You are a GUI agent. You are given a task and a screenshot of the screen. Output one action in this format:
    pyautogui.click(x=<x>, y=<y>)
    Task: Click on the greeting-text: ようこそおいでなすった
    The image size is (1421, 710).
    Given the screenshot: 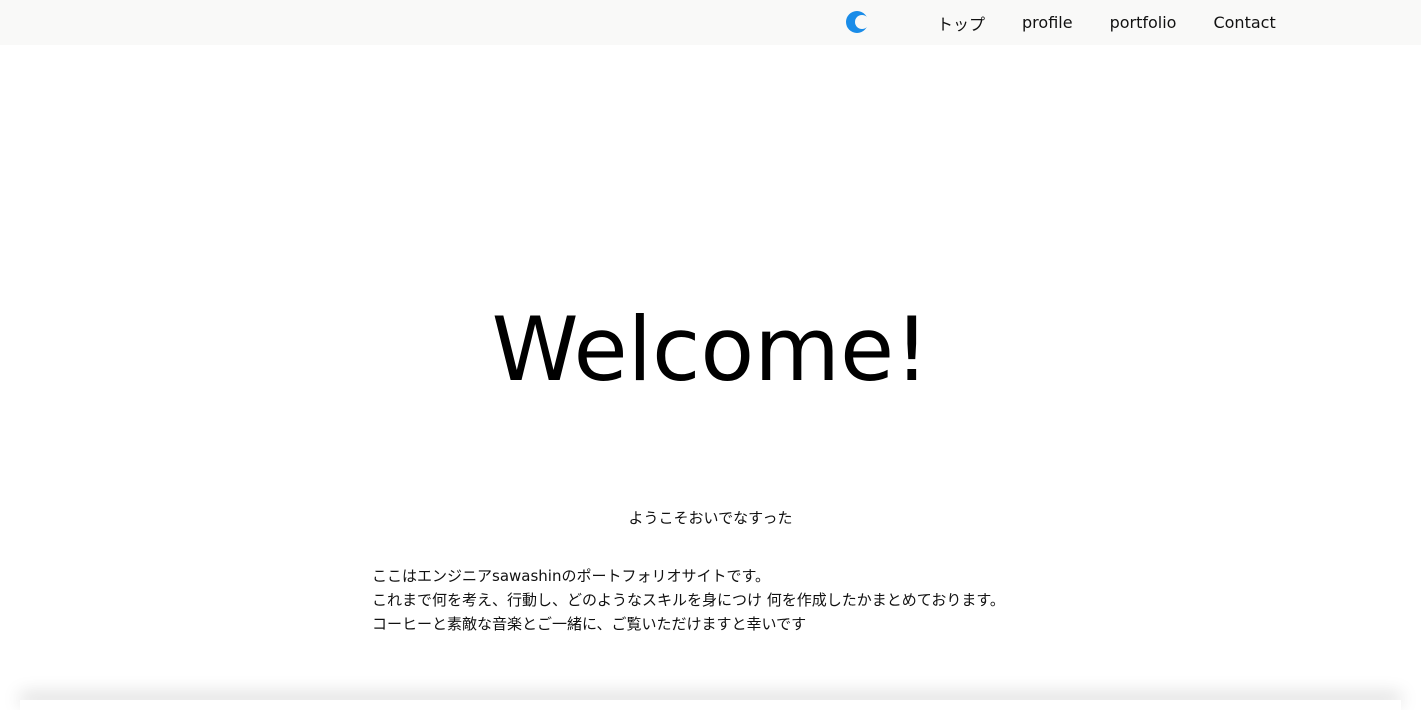 What is the action you would take?
    pyautogui.click(x=710, y=518)
    